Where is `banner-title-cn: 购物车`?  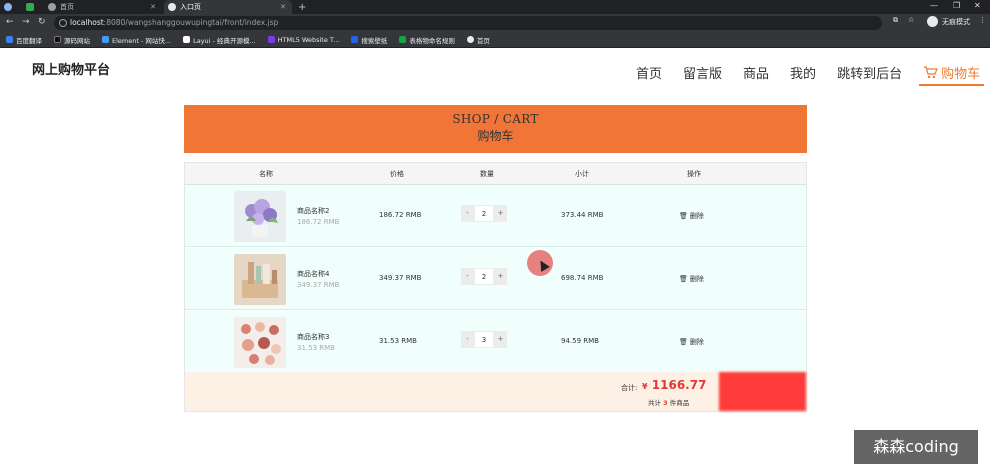 banner-title-cn: 购物车 is located at coordinates (495, 136).